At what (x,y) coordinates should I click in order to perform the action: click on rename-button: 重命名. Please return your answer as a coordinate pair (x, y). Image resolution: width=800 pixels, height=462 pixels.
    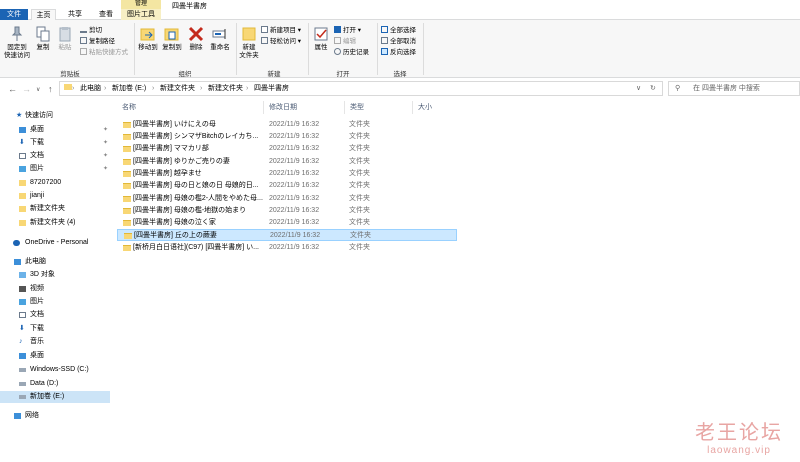
    Looking at the image, I should click on (220, 39).